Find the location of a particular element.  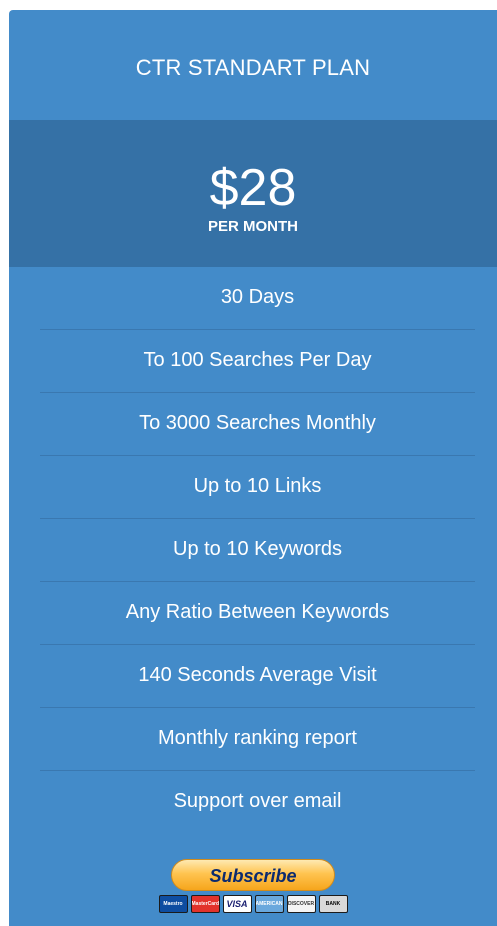

visa-logo: VISA is located at coordinates (237, 904).